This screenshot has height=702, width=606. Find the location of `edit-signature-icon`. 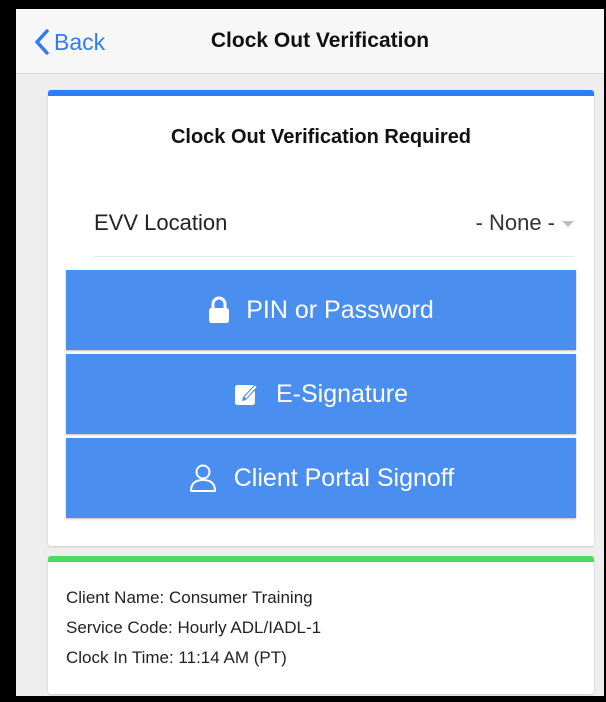

edit-signature-icon is located at coordinates (247, 394).